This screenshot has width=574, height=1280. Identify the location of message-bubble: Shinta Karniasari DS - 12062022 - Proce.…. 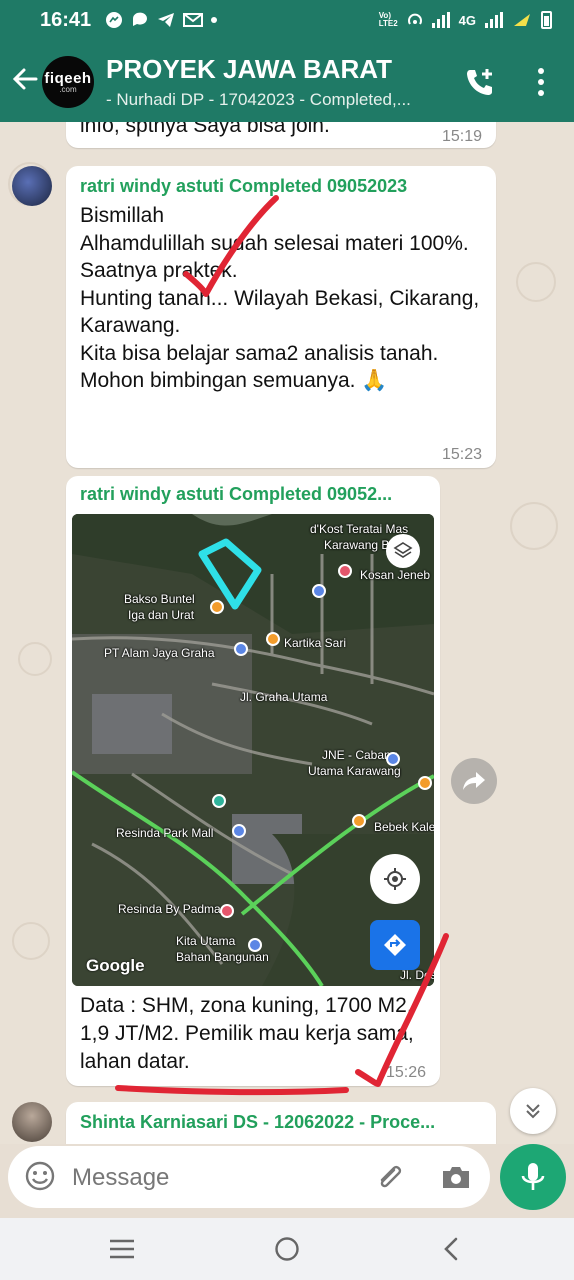
(281, 1123).